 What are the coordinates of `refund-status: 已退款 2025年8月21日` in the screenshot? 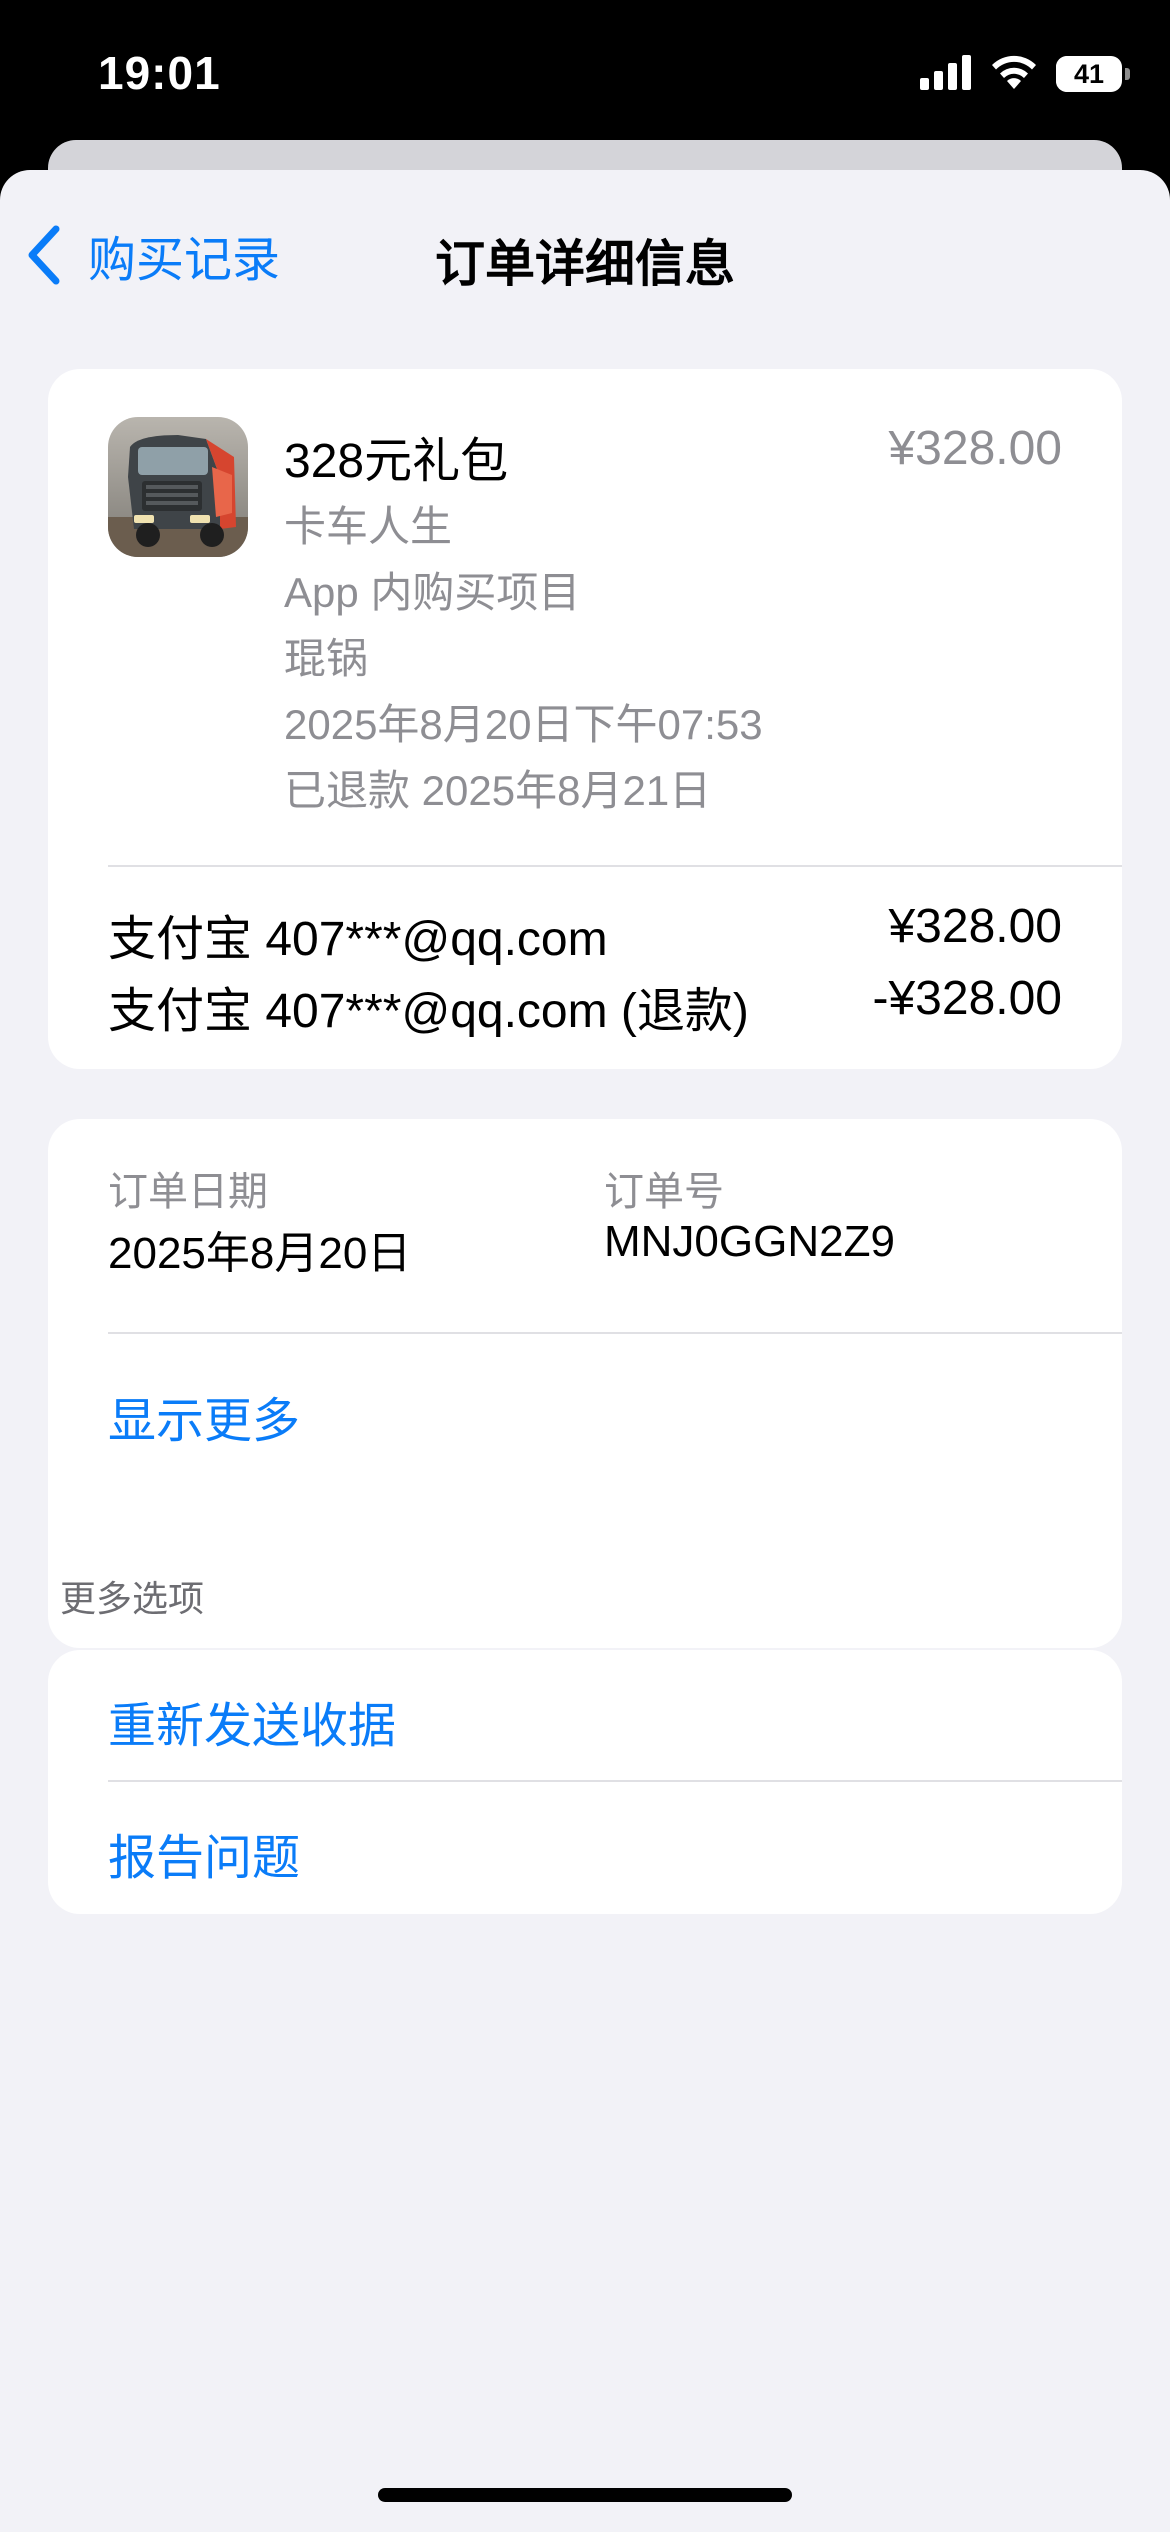 It's located at (498, 790).